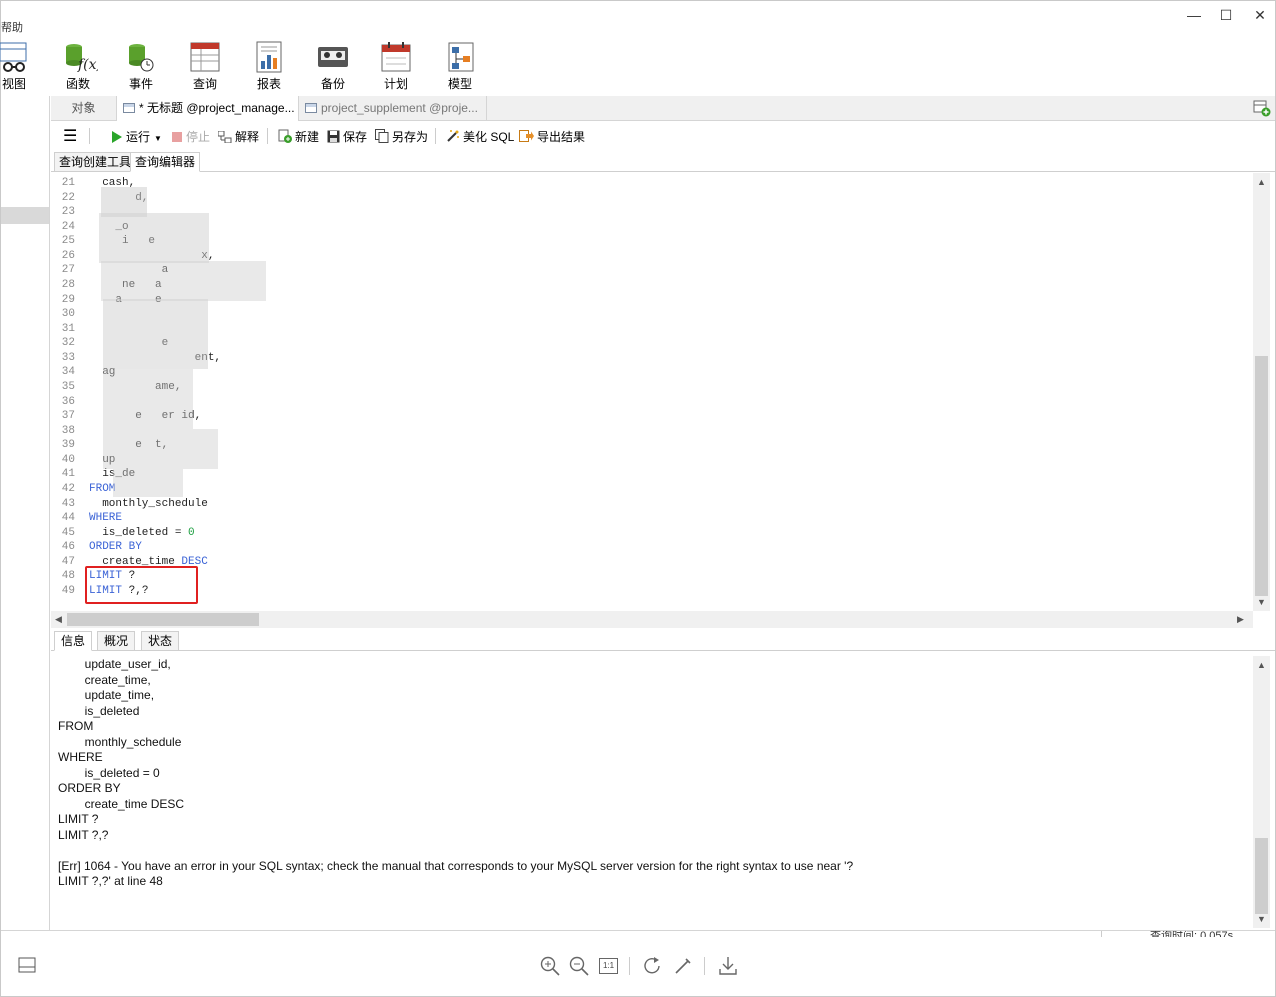 The image size is (1276, 997). I want to click on tab-query-builder: 查询创建工具, so click(95, 162).